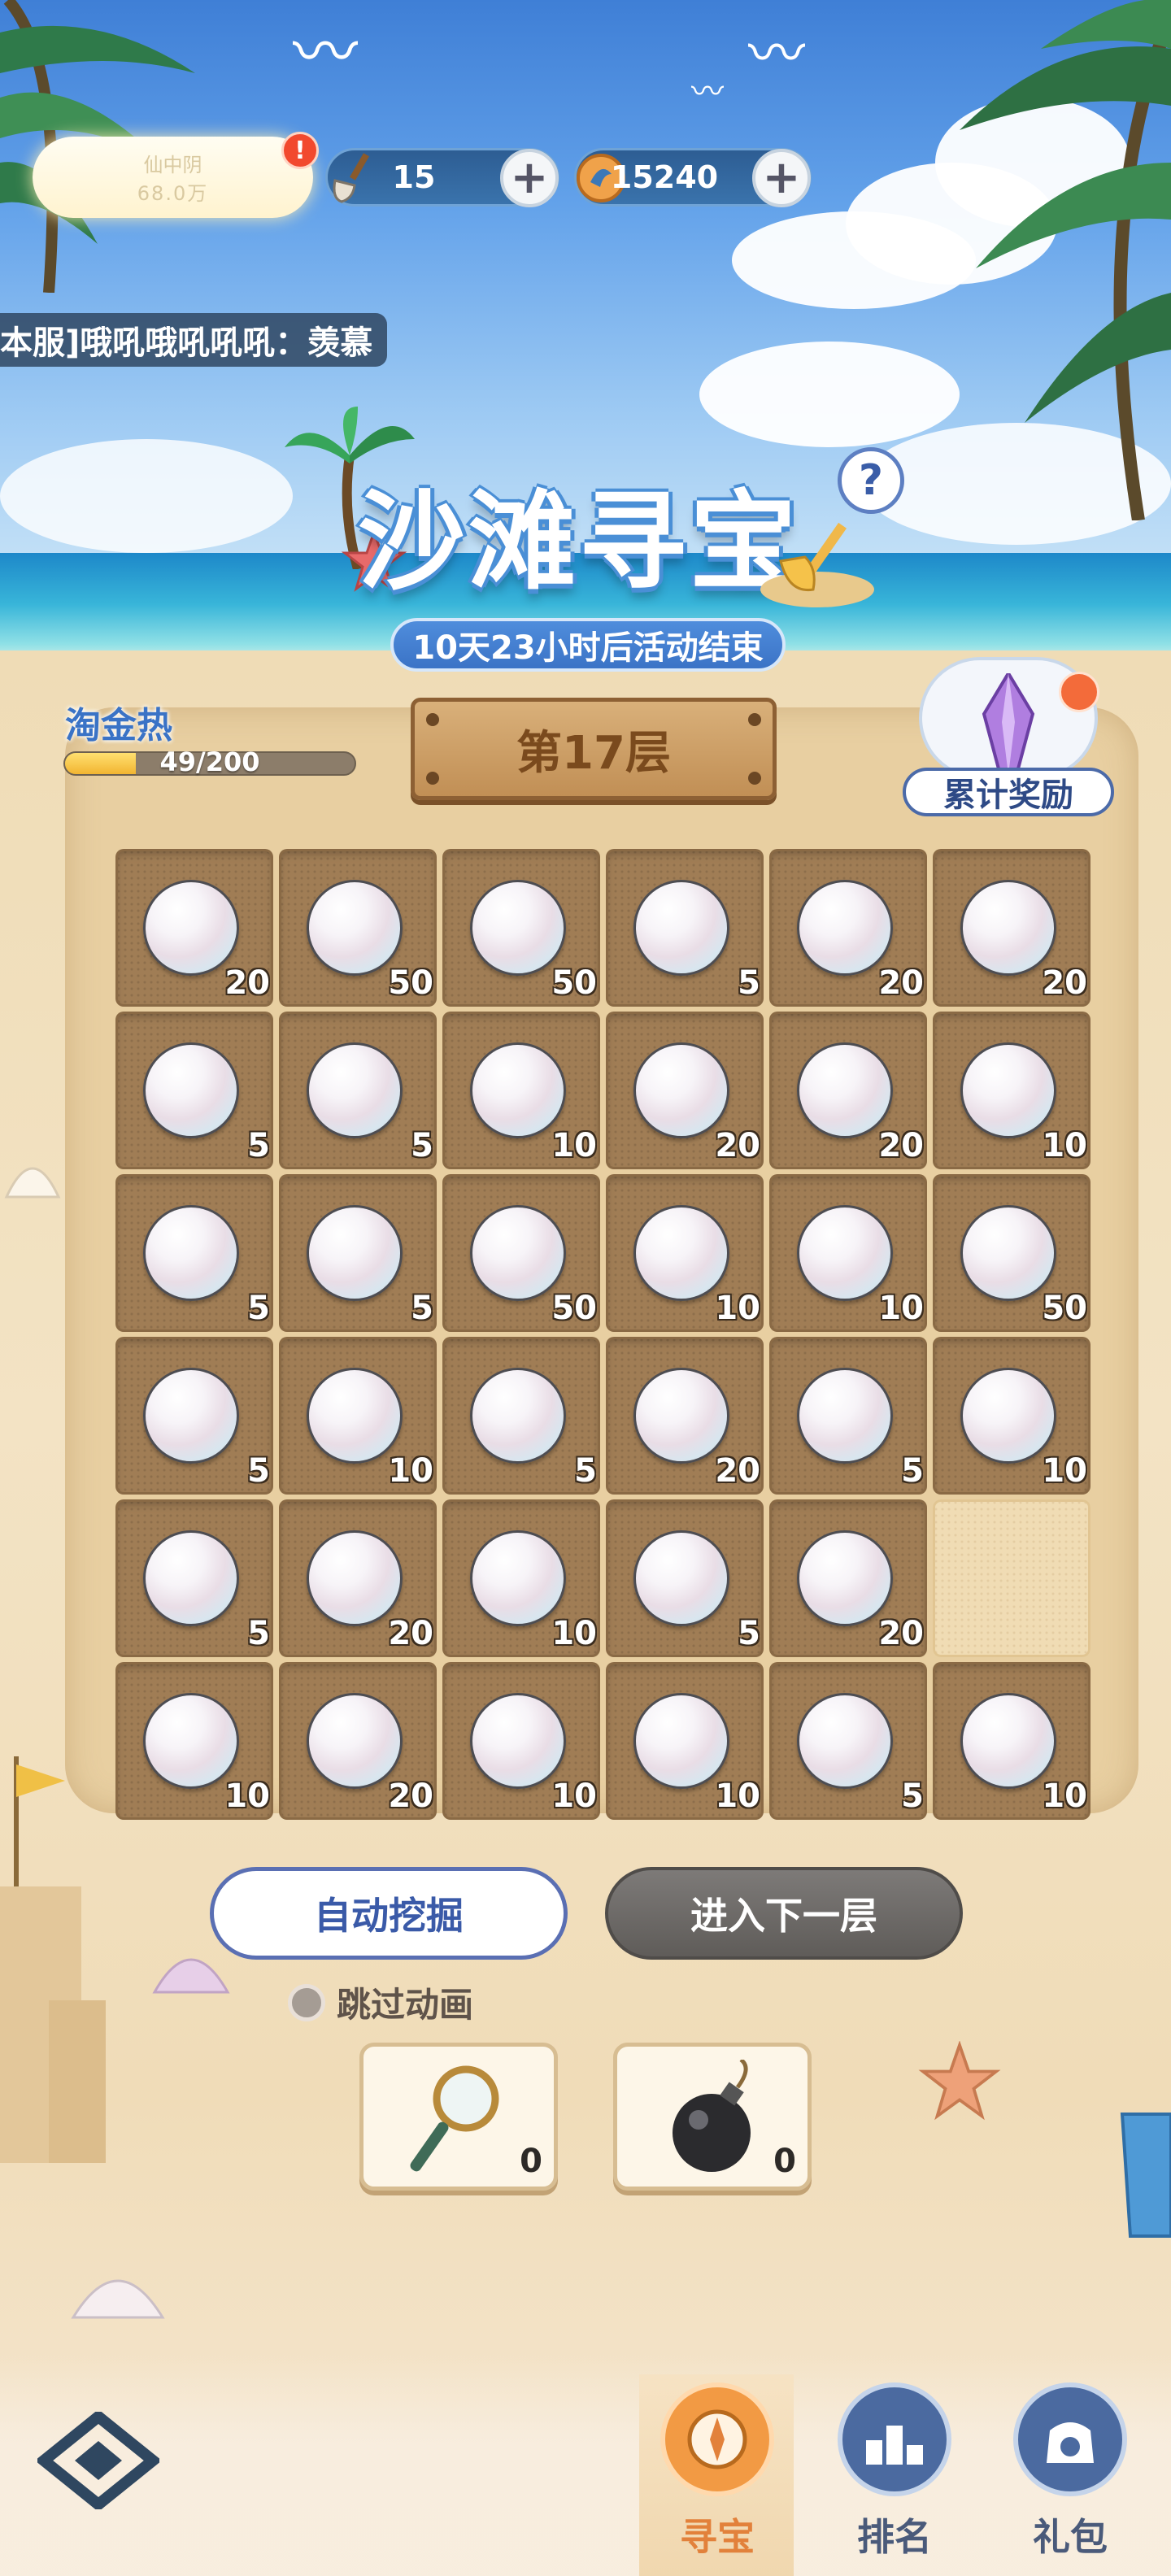 The height and width of the screenshot is (2576, 1171). Describe the element at coordinates (306, 2002) in the screenshot. I see `skip-animation-radio` at that location.